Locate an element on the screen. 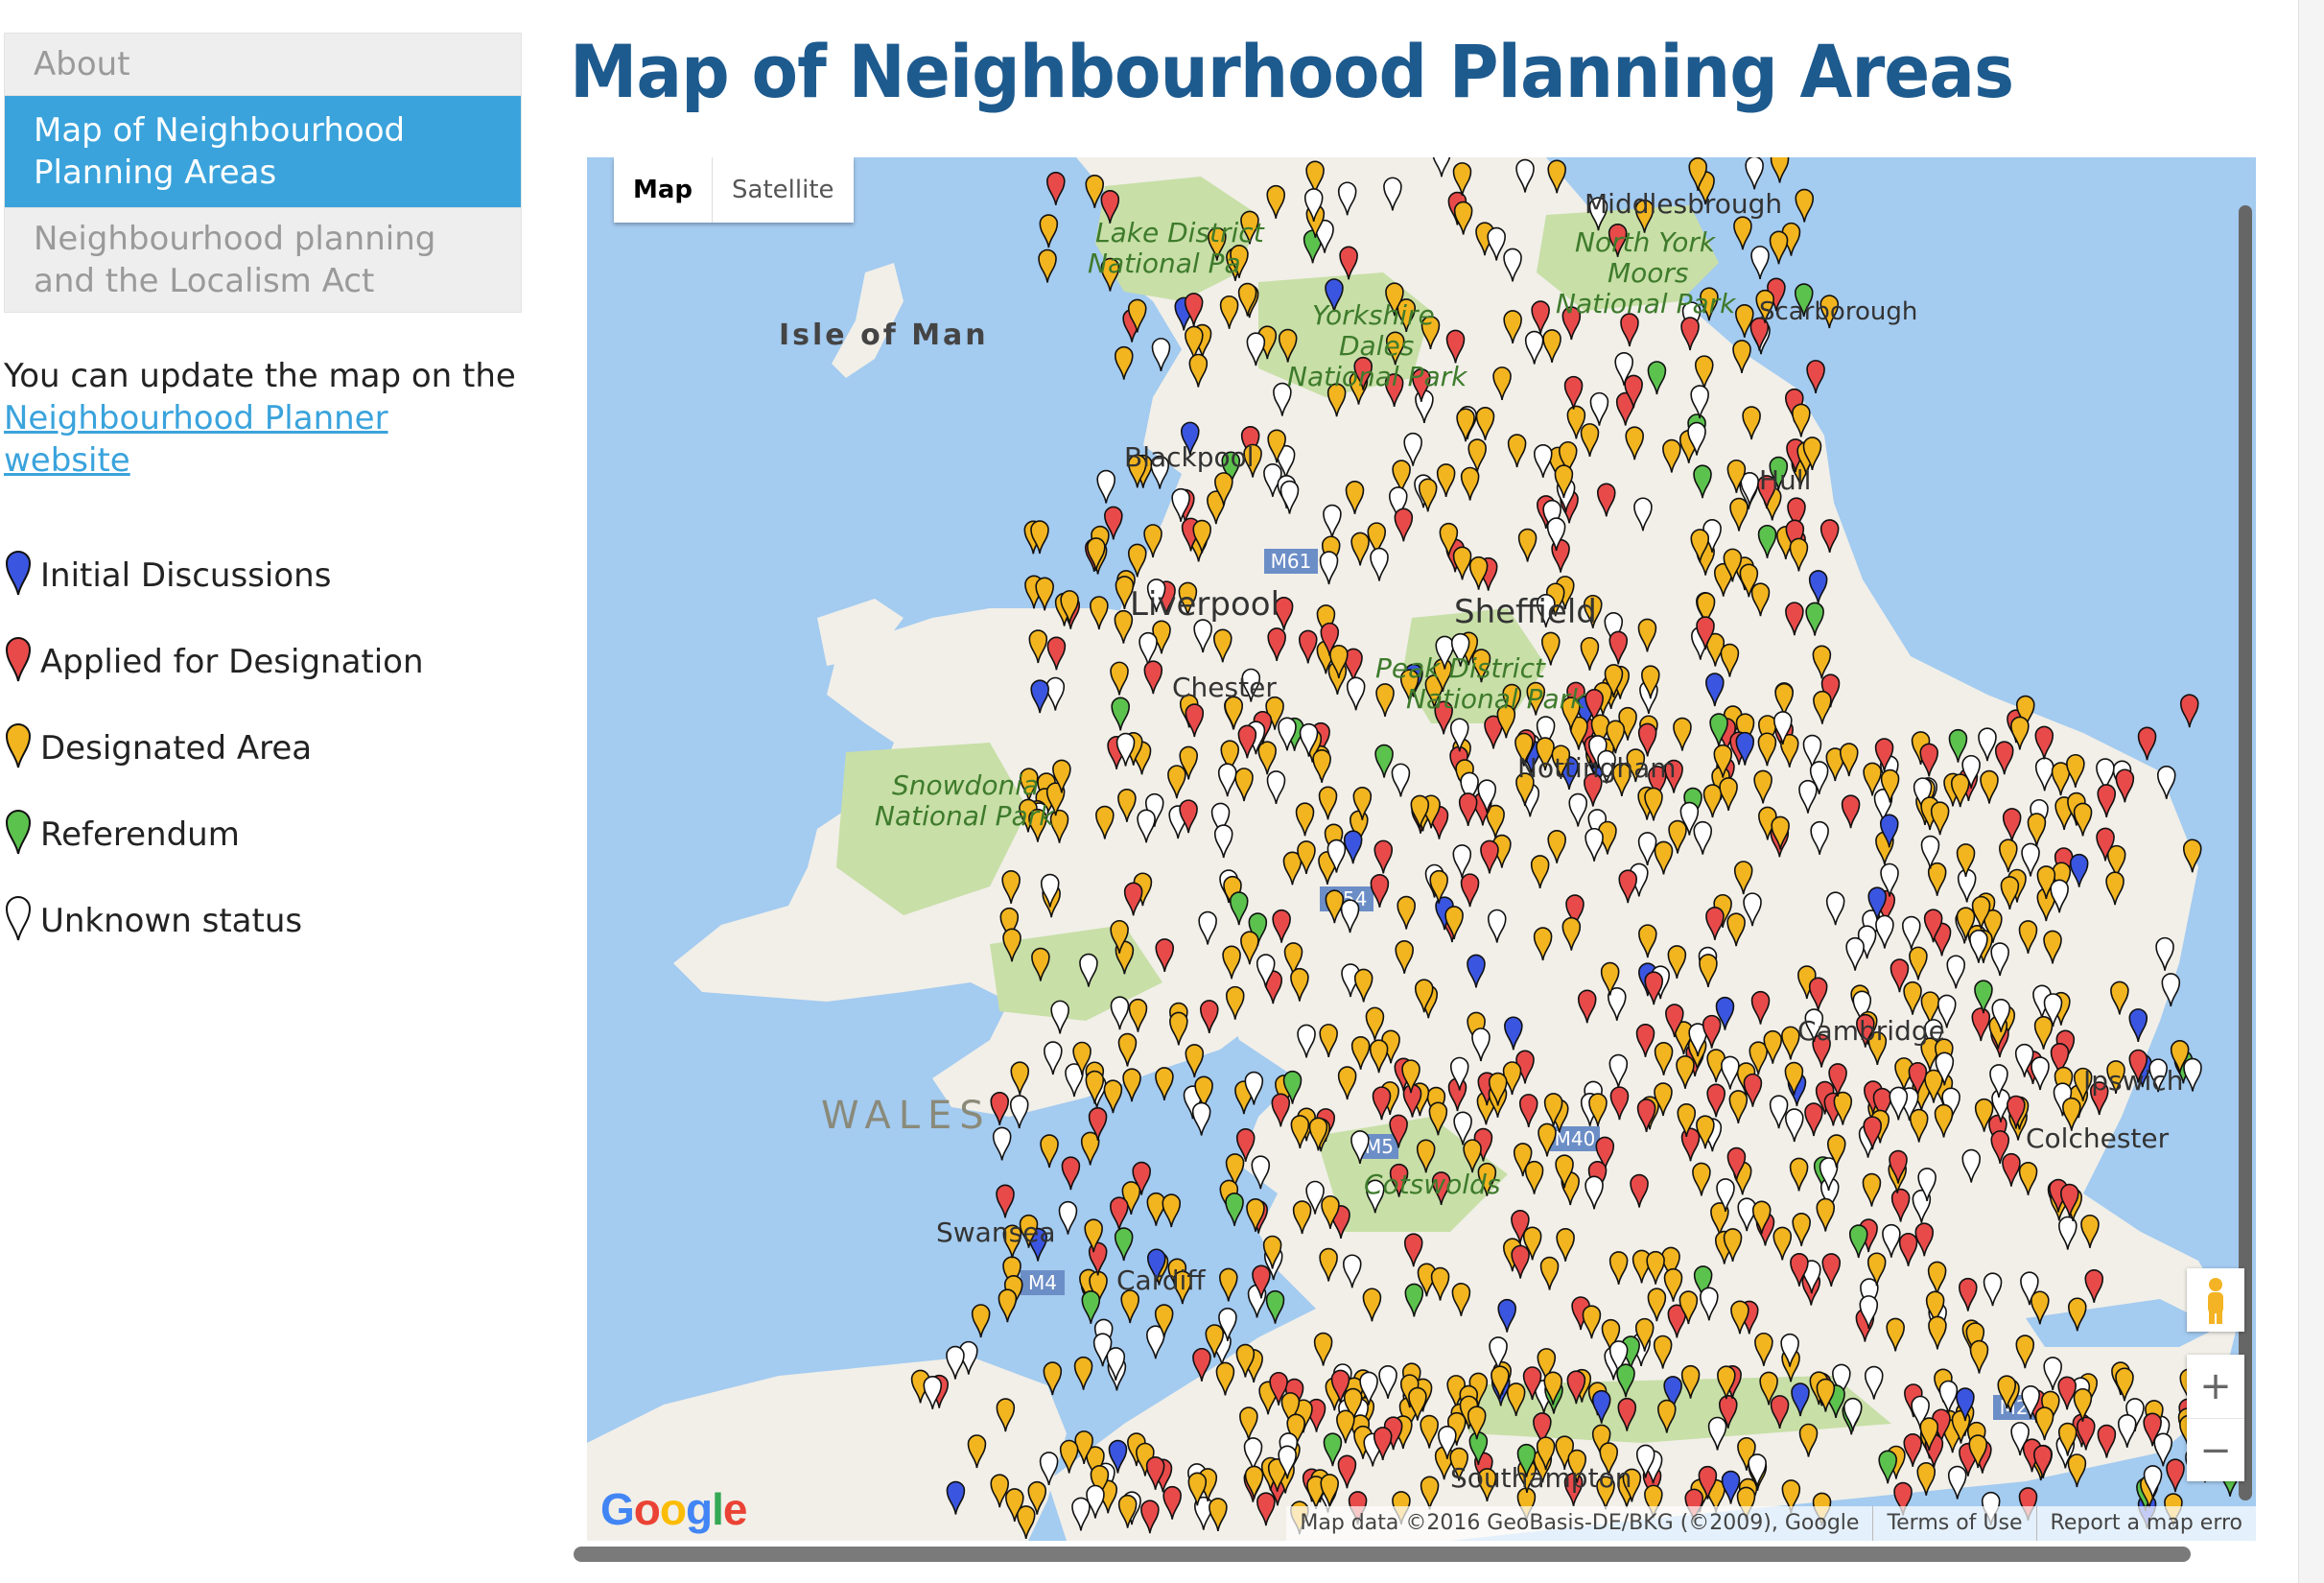 The height and width of the screenshot is (1583, 2324). label-north-york-national-park: National Park is located at coordinates (1646, 303).